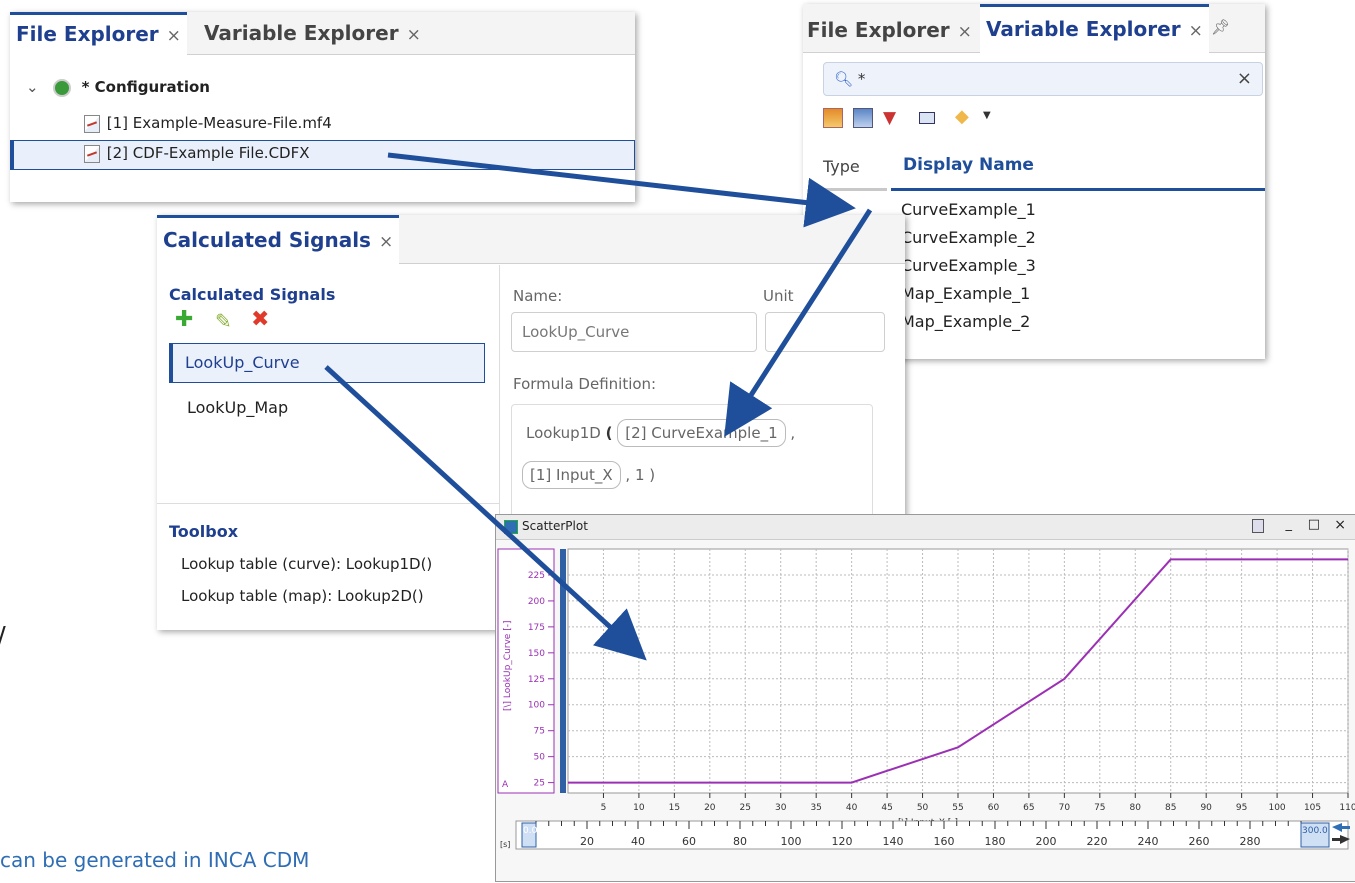 The height and width of the screenshot is (883, 1355). Describe the element at coordinates (563, 671) in the screenshot. I see `plot-cursor-left` at that location.